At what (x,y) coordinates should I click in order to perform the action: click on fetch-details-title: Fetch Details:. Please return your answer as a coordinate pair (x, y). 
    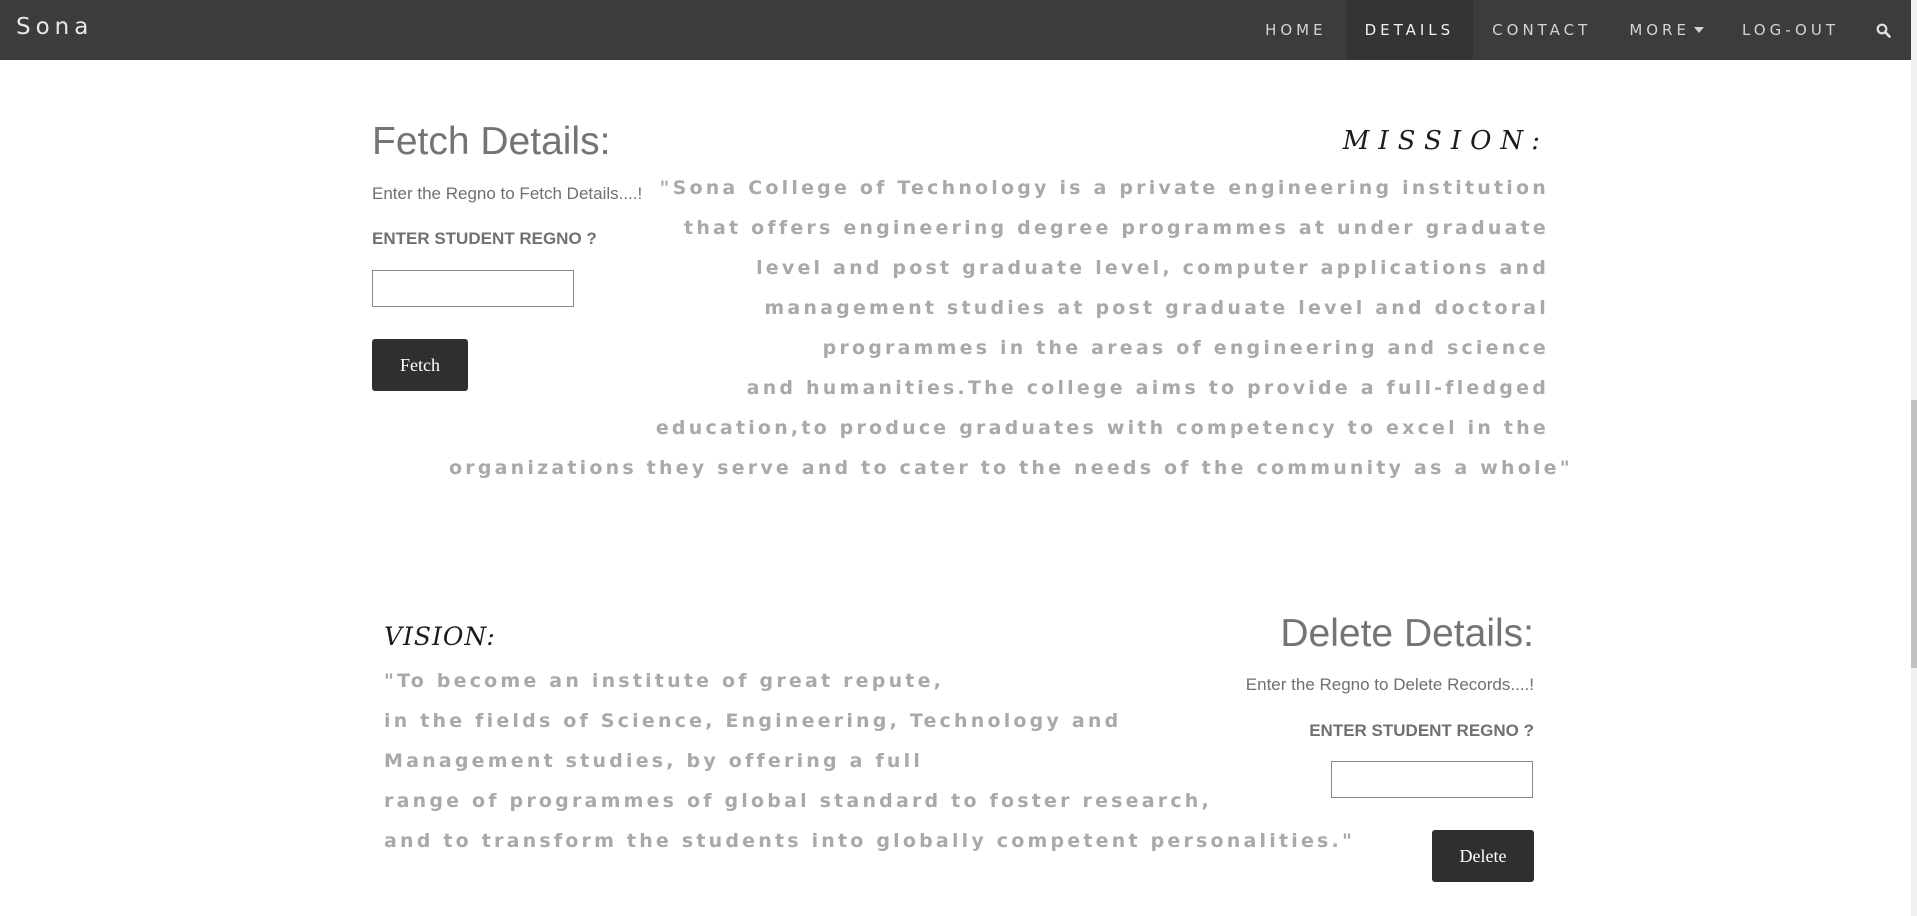
    Looking at the image, I should click on (491, 141).